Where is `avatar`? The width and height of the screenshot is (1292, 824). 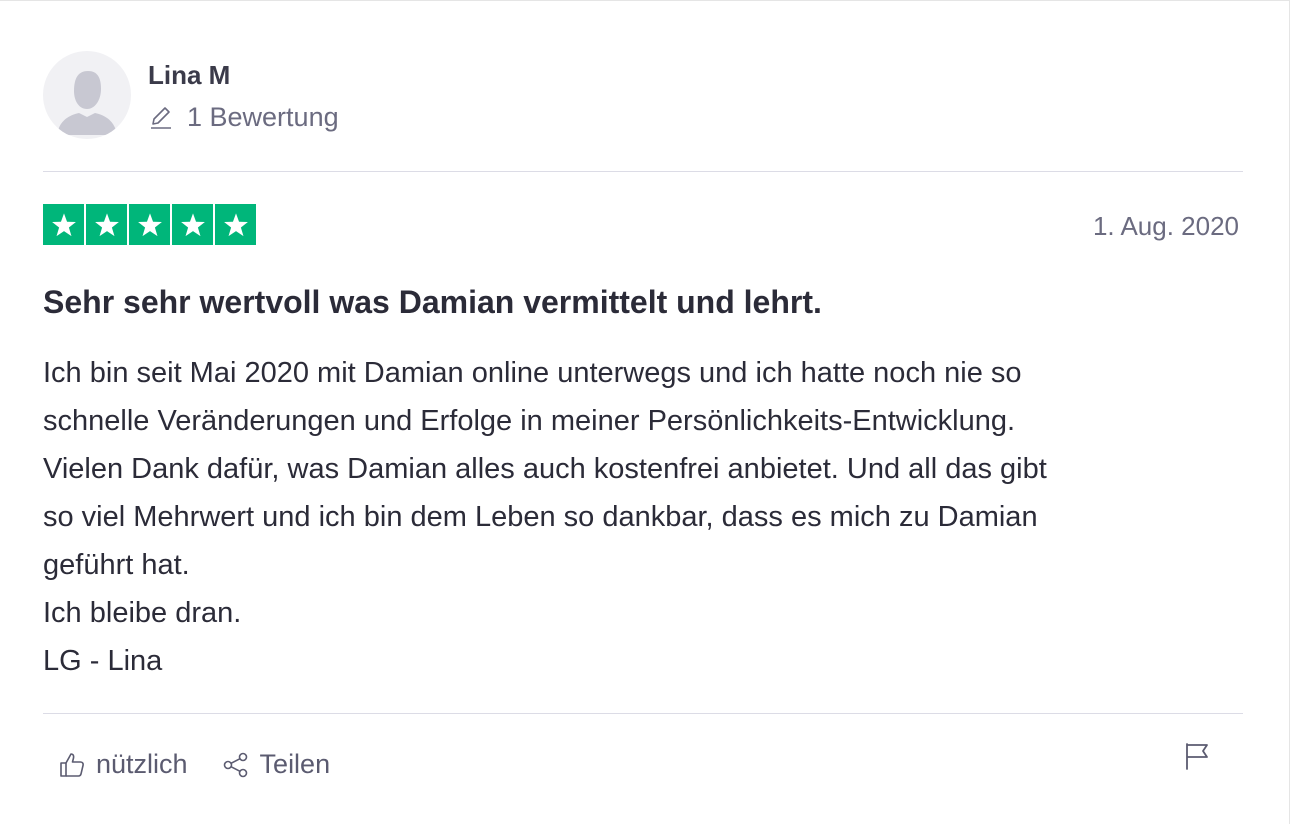
avatar is located at coordinates (87, 95).